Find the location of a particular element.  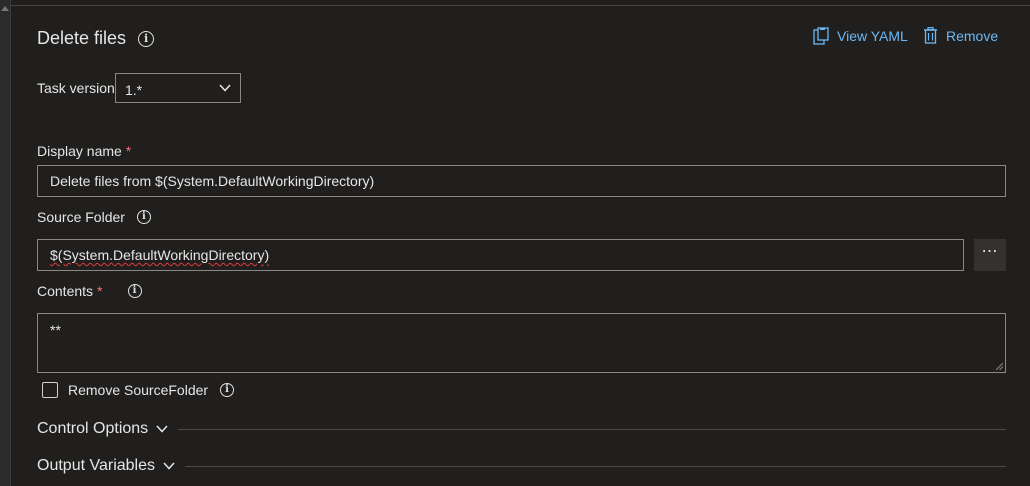

task-title-row: Delete files i is located at coordinates (96, 38).